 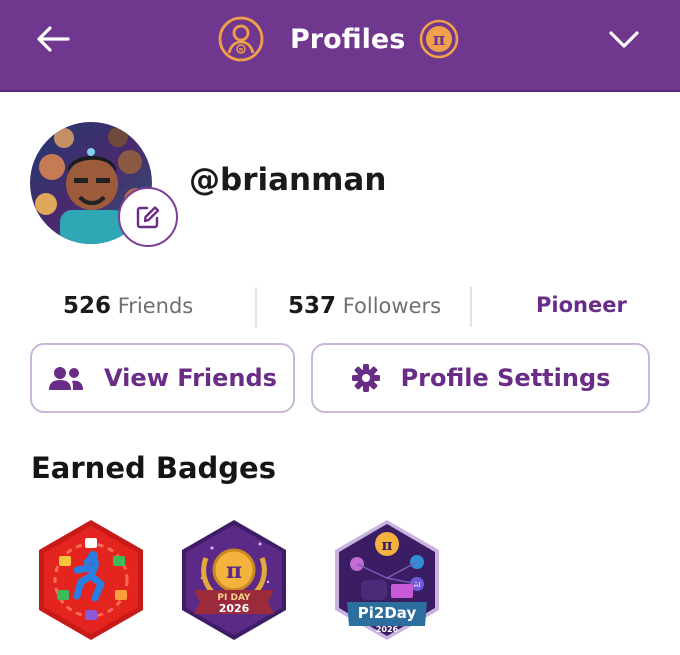 I want to click on earned-badges-title: Earned Badges, so click(x=153, y=468).